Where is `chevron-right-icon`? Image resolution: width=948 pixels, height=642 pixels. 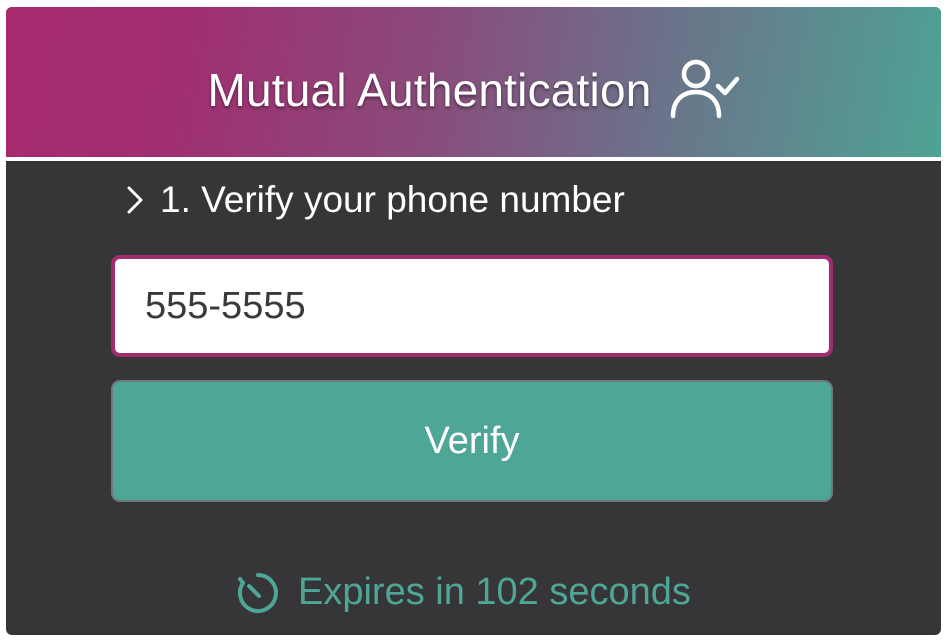
chevron-right-icon is located at coordinates (135, 200).